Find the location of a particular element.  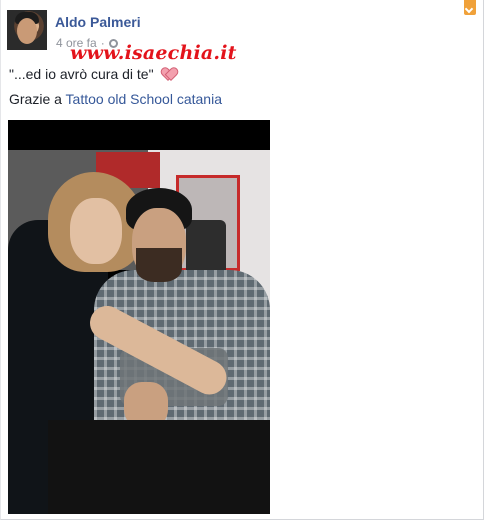

watermark: www.isaechia.it is located at coordinates (153, 53).